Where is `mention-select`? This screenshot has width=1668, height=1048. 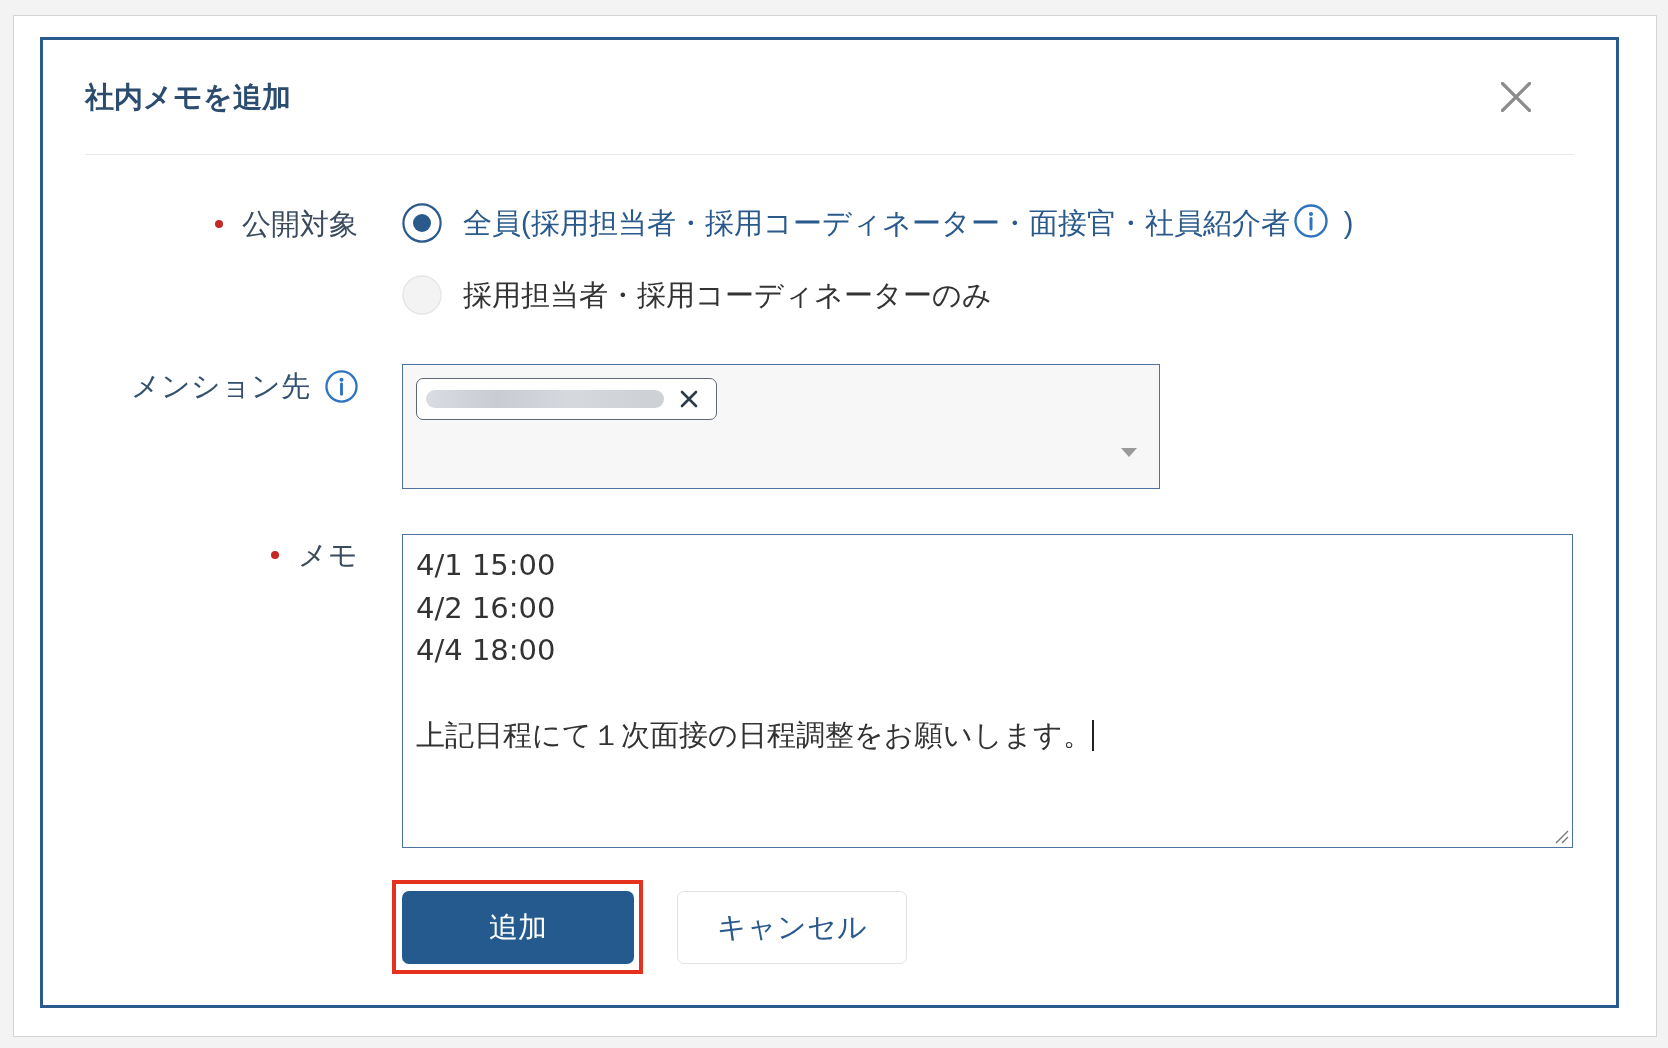 mention-select is located at coordinates (781, 426).